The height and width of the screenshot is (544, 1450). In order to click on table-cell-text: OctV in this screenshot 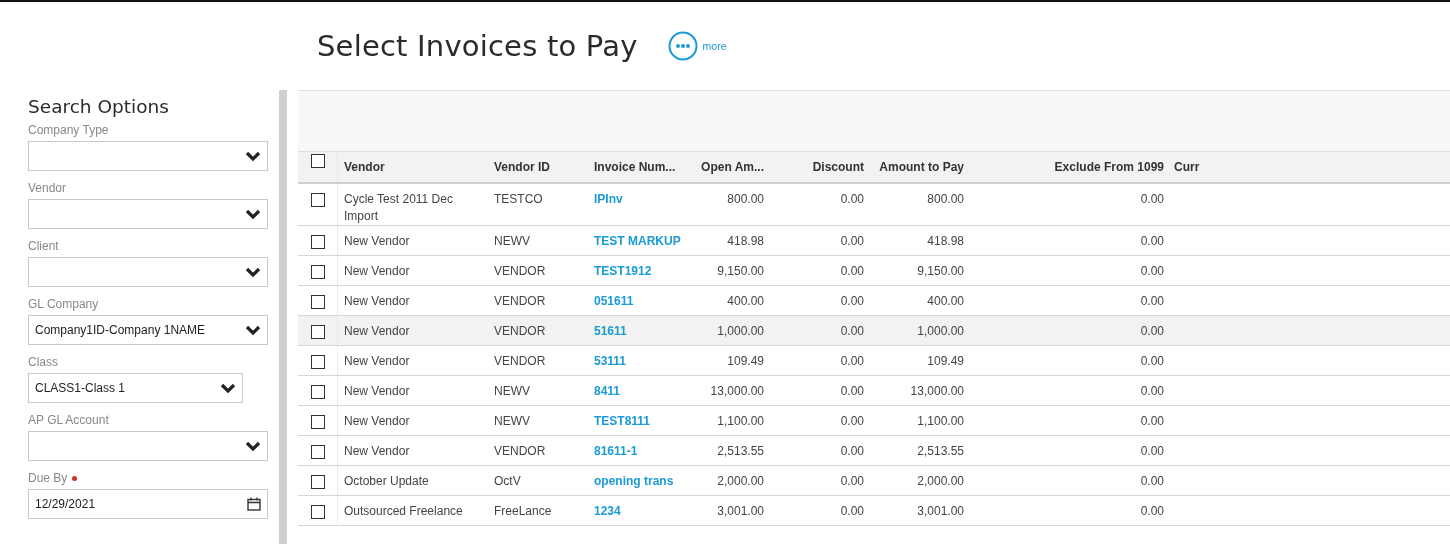, I will do `click(507, 481)`.